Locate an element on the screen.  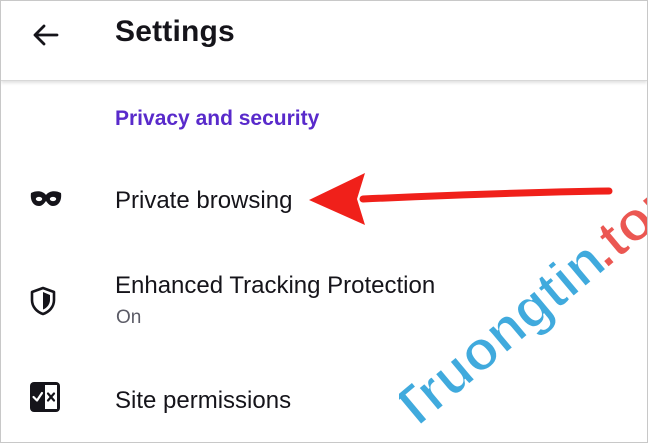
arrow-left-icon is located at coordinates (45, 37).